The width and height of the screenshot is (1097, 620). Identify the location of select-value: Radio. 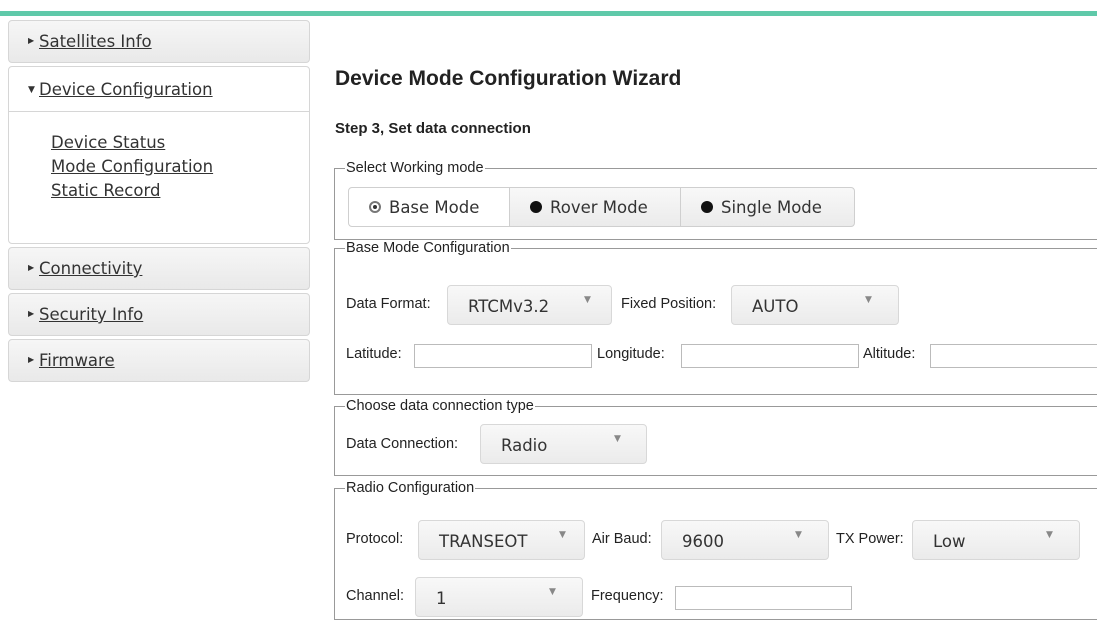
(524, 445).